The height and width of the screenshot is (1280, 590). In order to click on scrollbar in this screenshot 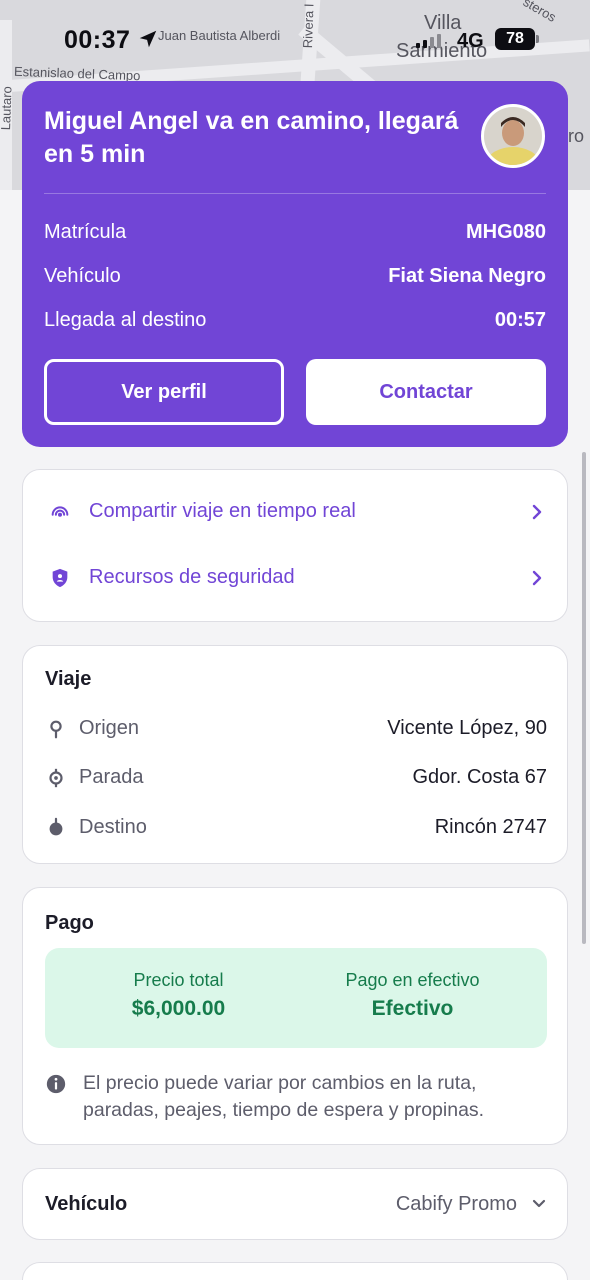, I will do `click(584, 698)`.